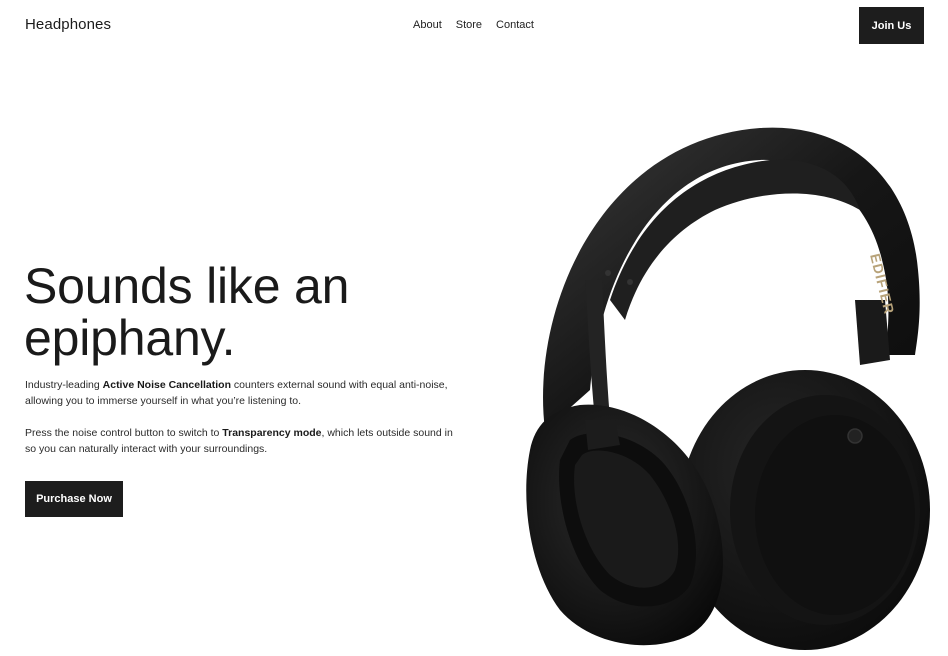 Image resolution: width=948 pixels, height=656 pixels. What do you see at coordinates (272, 433) in the screenshot?
I see `transparency-highlight: Transparency mode` at bounding box center [272, 433].